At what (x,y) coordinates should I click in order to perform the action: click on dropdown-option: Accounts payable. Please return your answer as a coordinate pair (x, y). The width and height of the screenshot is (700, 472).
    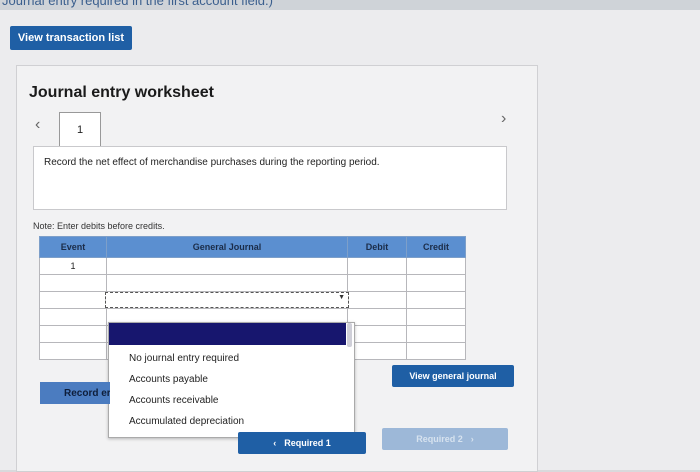
    Looking at the image, I should click on (168, 379).